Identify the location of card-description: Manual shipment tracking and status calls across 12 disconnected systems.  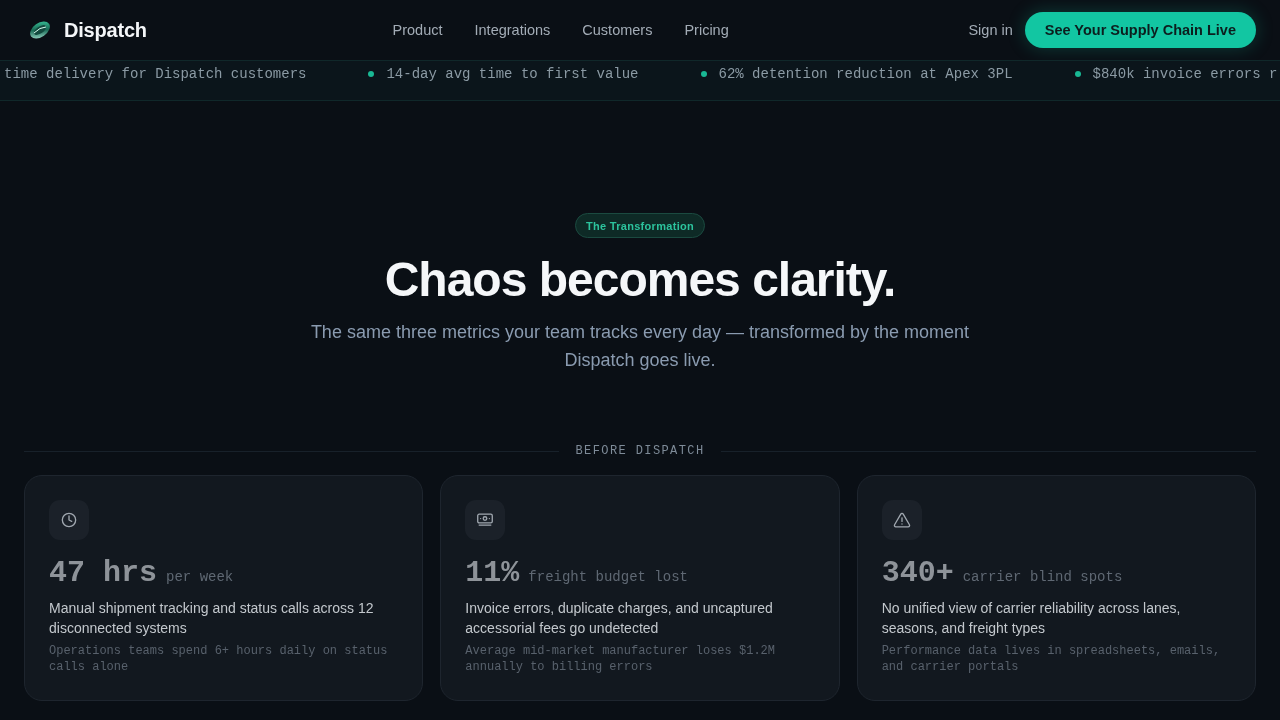
(212, 618).